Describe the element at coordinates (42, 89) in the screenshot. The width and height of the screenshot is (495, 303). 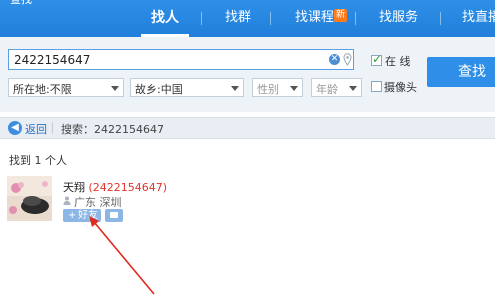
I see `location-select-value: 所在地:不限` at that location.